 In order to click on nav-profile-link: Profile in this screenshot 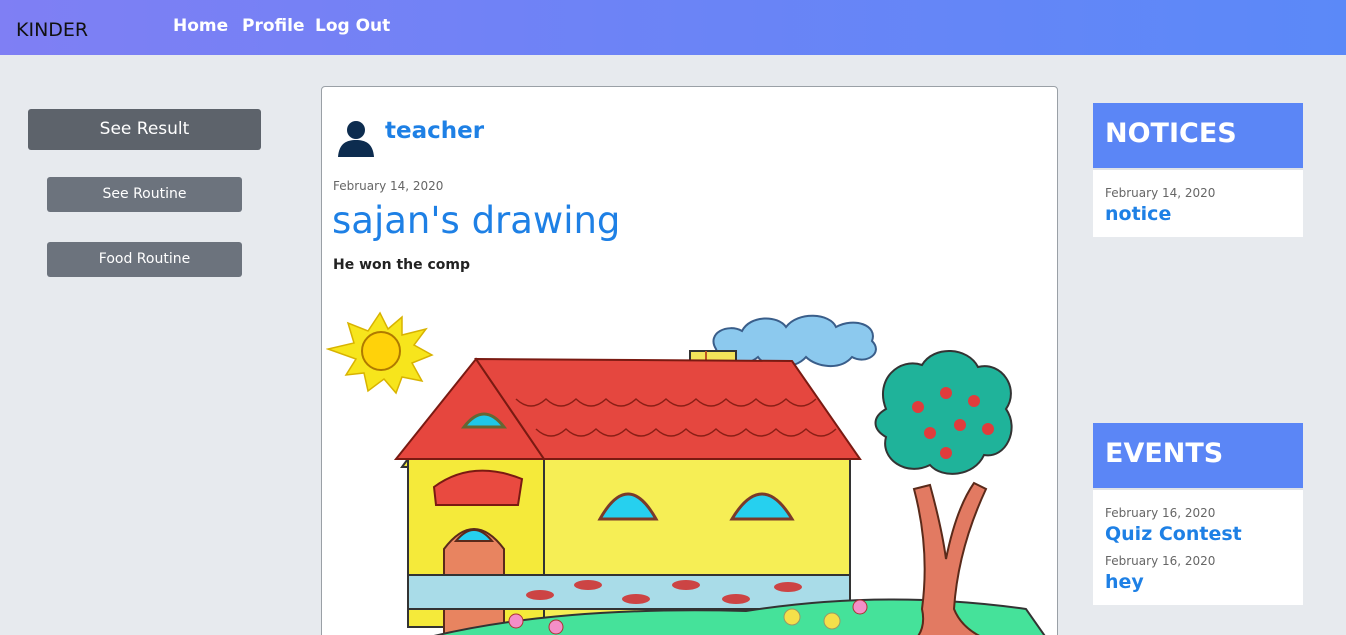, I will do `click(273, 26)`.